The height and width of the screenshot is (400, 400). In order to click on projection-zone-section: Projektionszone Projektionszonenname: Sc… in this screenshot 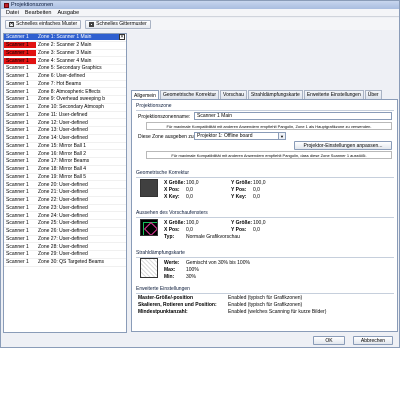, I will do `click(265, 131)`.